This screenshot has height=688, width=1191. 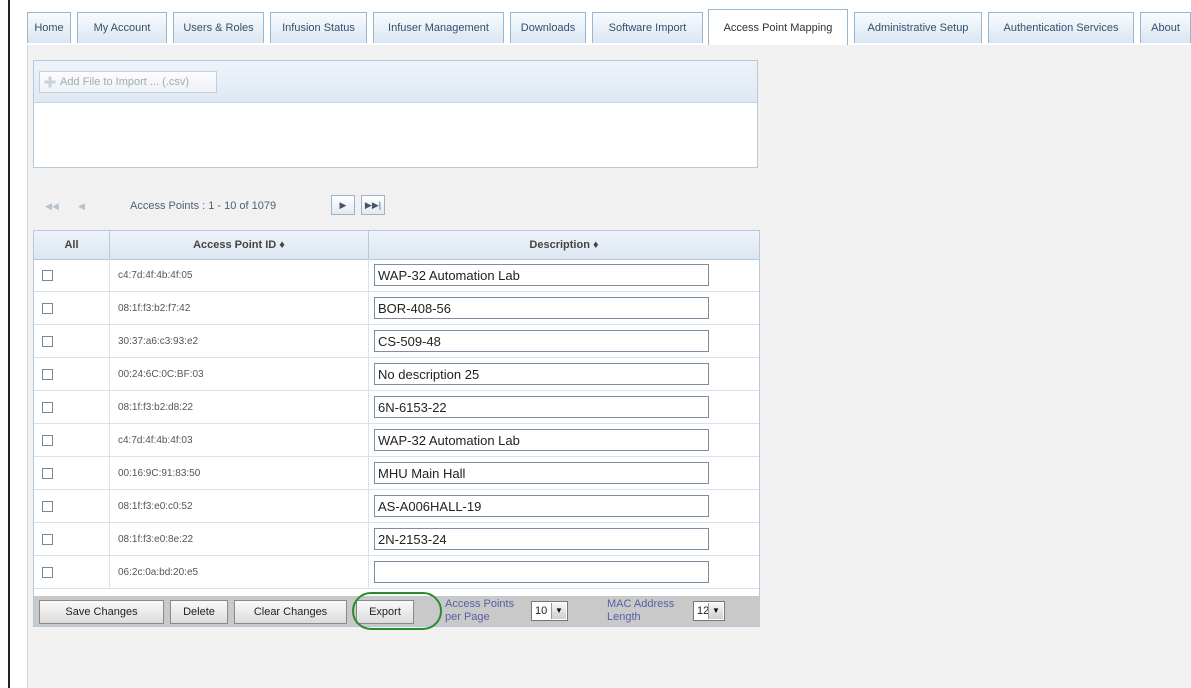 What do you see at coordinates (203, 206) in the screenshot?
I see `pager-status: Access Points : 1 - 10 of 1079` at bounding box center [203, 206].